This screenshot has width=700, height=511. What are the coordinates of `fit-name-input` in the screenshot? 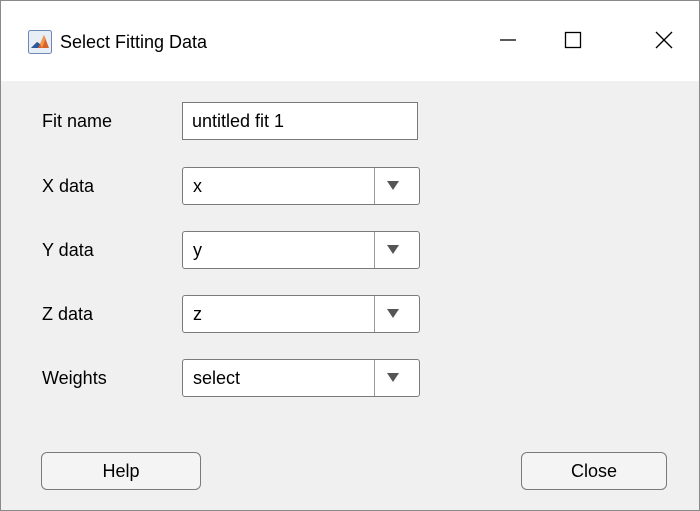 It's located at (300, 121).